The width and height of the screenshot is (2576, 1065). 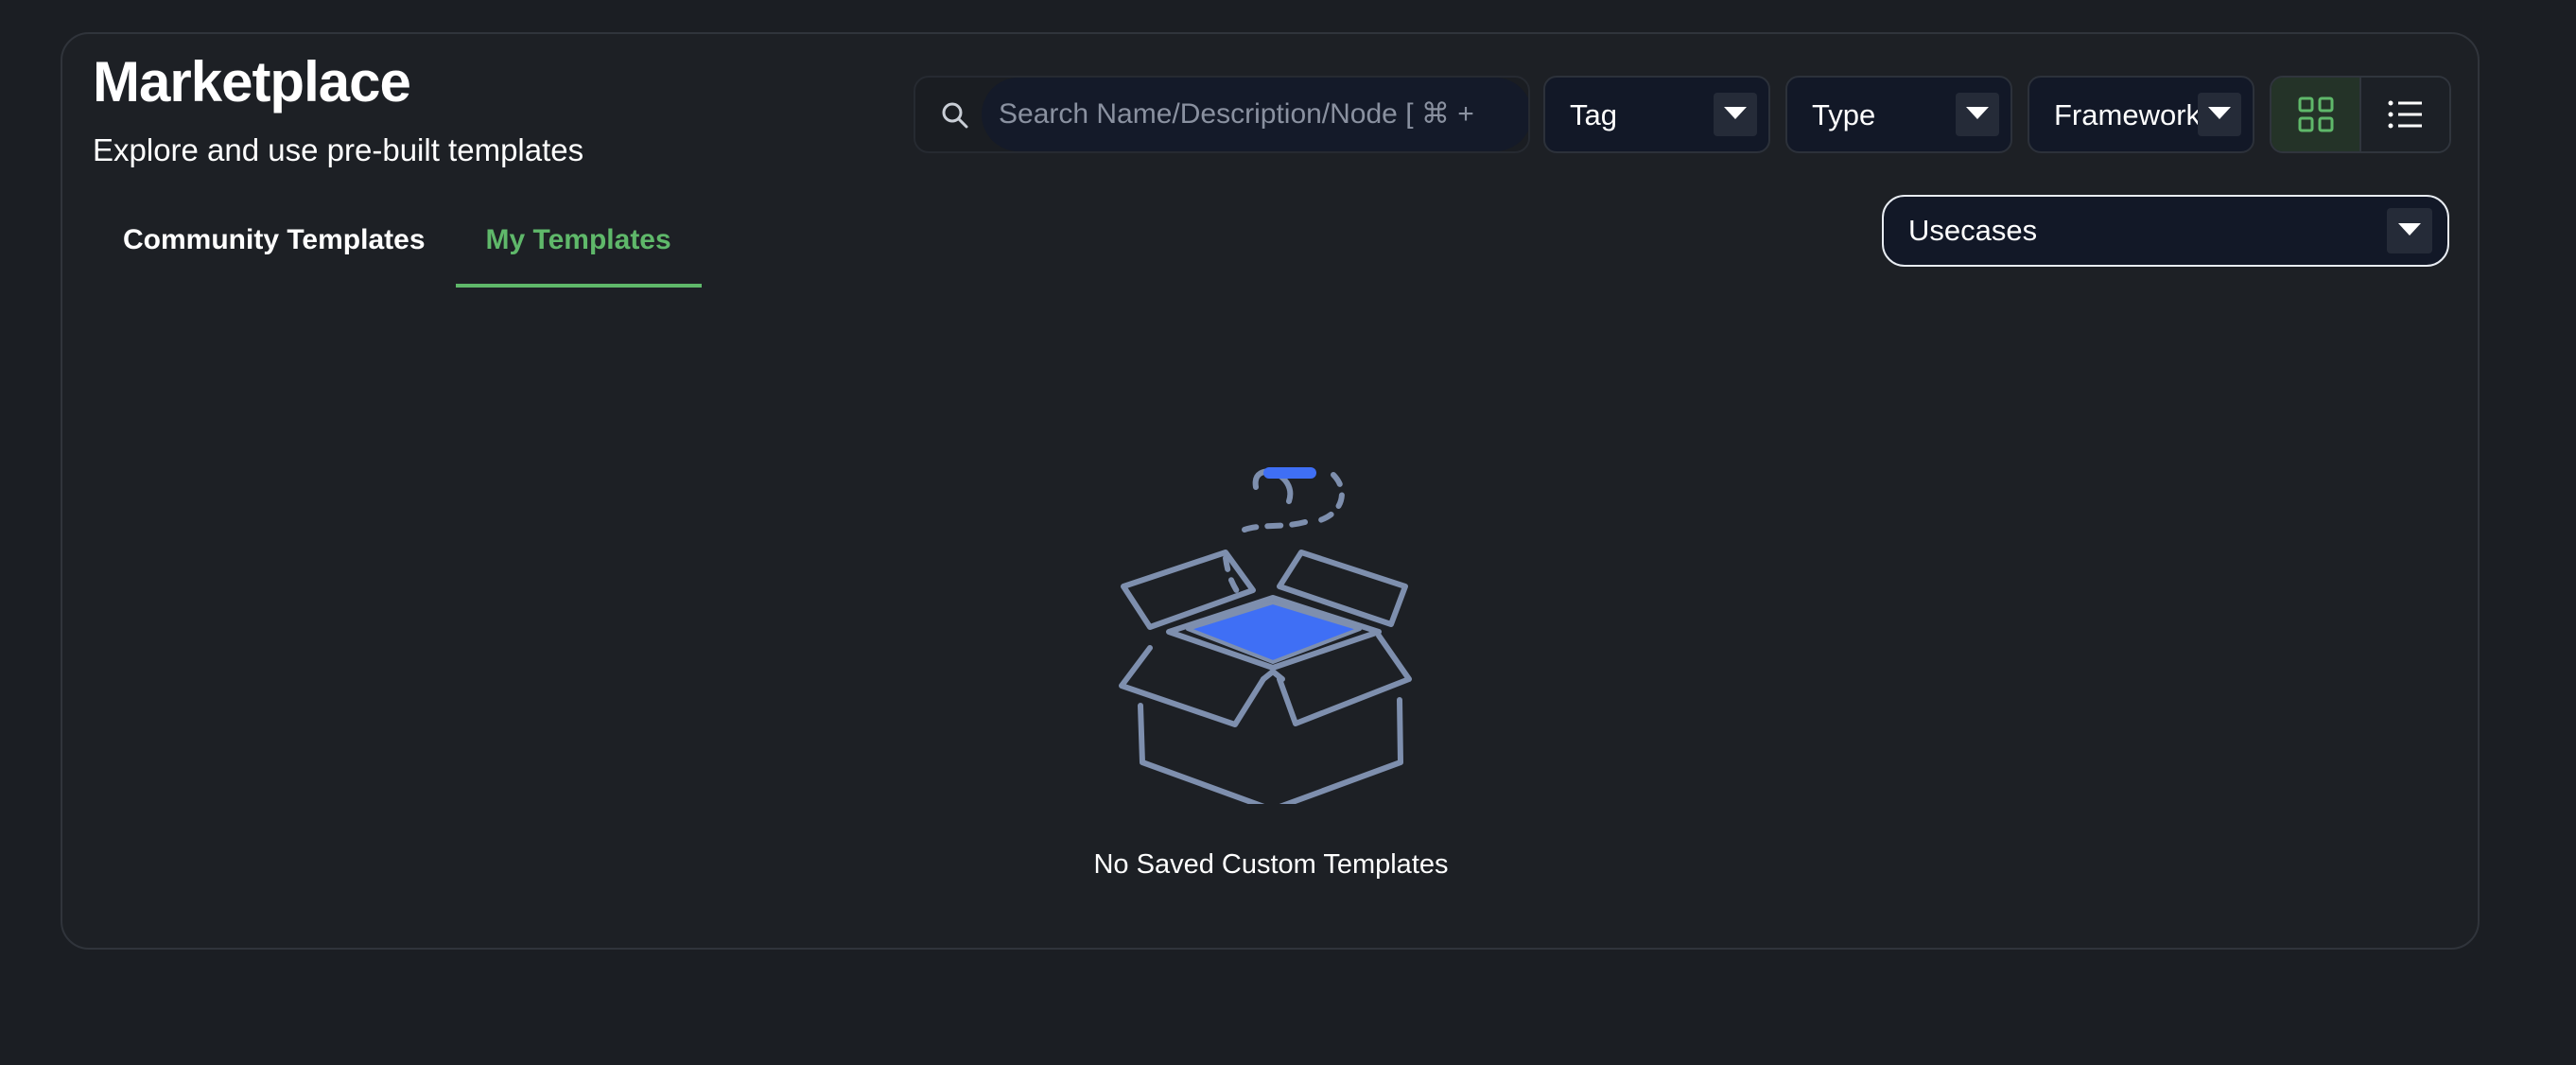 I want to click on list-view-button, so click(x=2405, y=114).